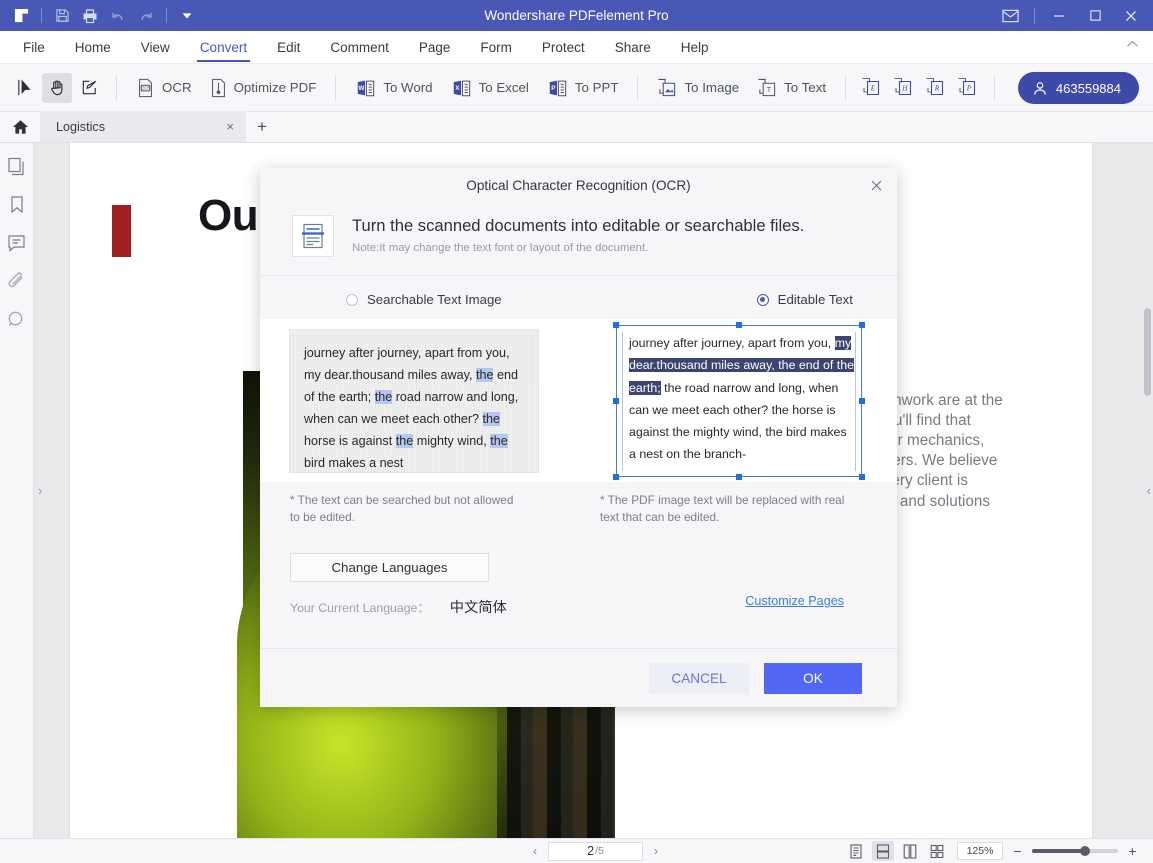 The image size is (1153, 863). Describe the element at coordinates (739, 325) in the screenshot. I see `resize-handle-tc` at that location.